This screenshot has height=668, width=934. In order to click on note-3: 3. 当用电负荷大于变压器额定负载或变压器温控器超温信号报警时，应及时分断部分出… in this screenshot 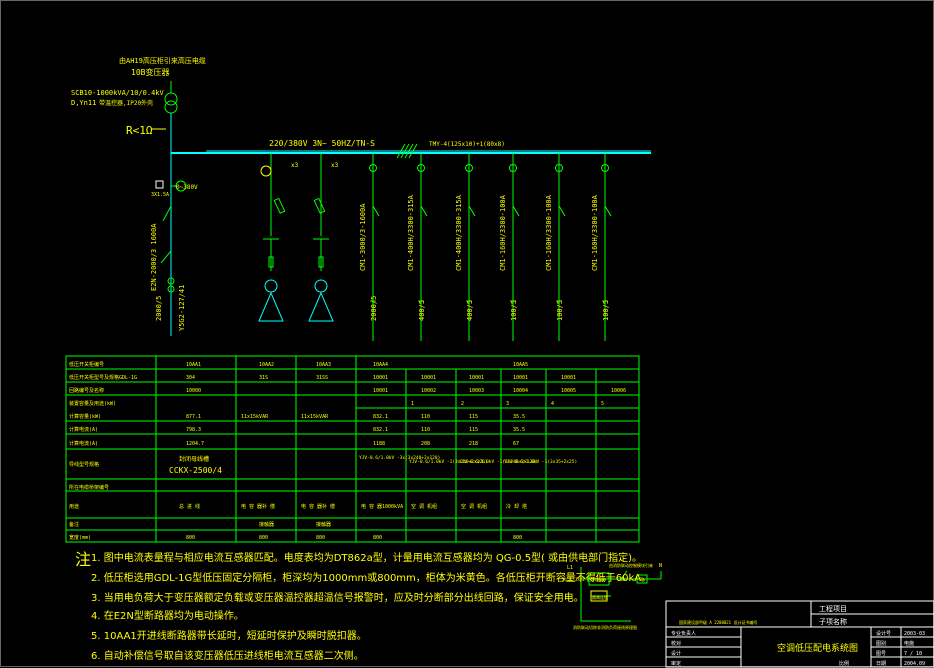, I will do `click(337, 598)`.